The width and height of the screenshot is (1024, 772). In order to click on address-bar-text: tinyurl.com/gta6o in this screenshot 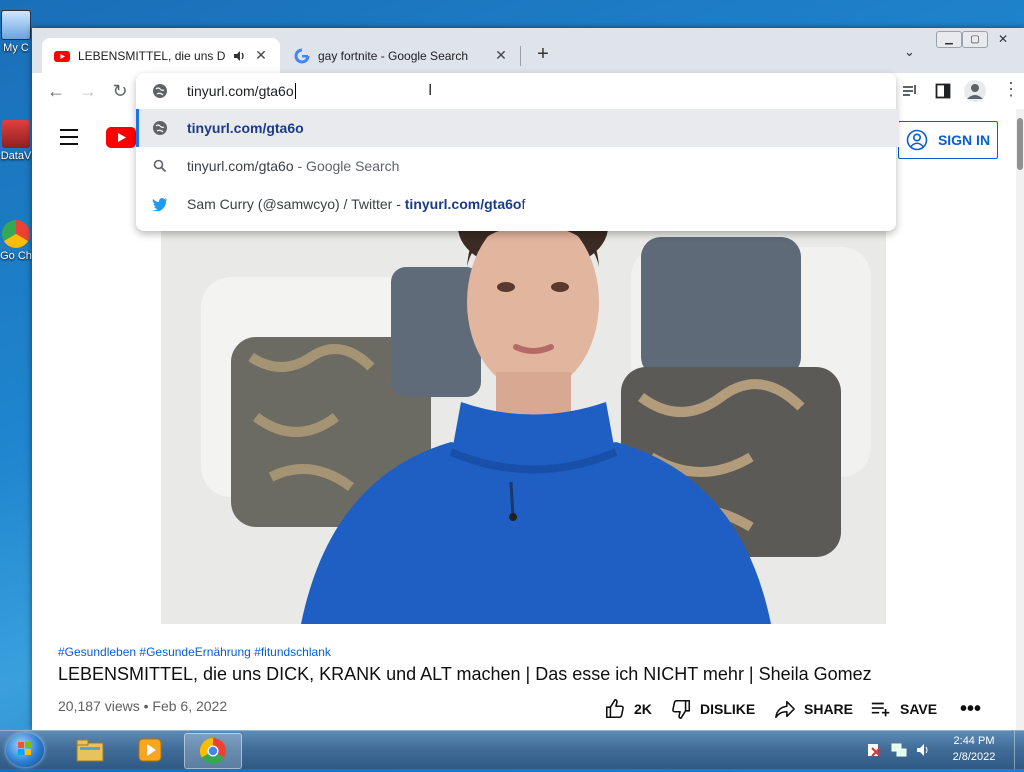, I will do `click(240, 91)`.